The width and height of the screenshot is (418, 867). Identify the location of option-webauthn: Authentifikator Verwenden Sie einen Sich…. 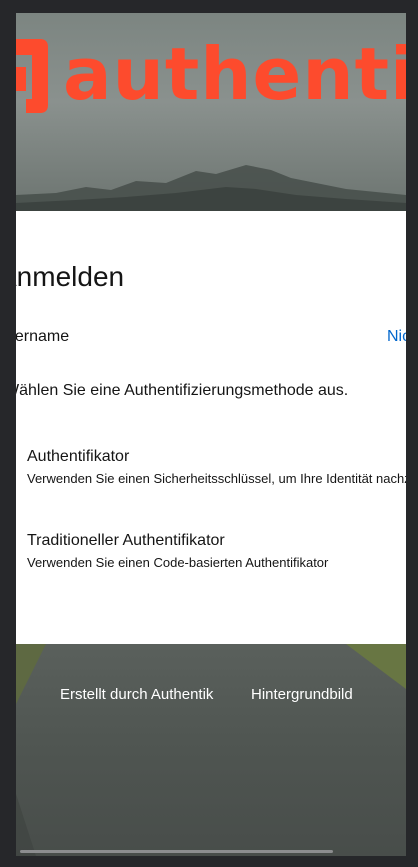
(216, 470).